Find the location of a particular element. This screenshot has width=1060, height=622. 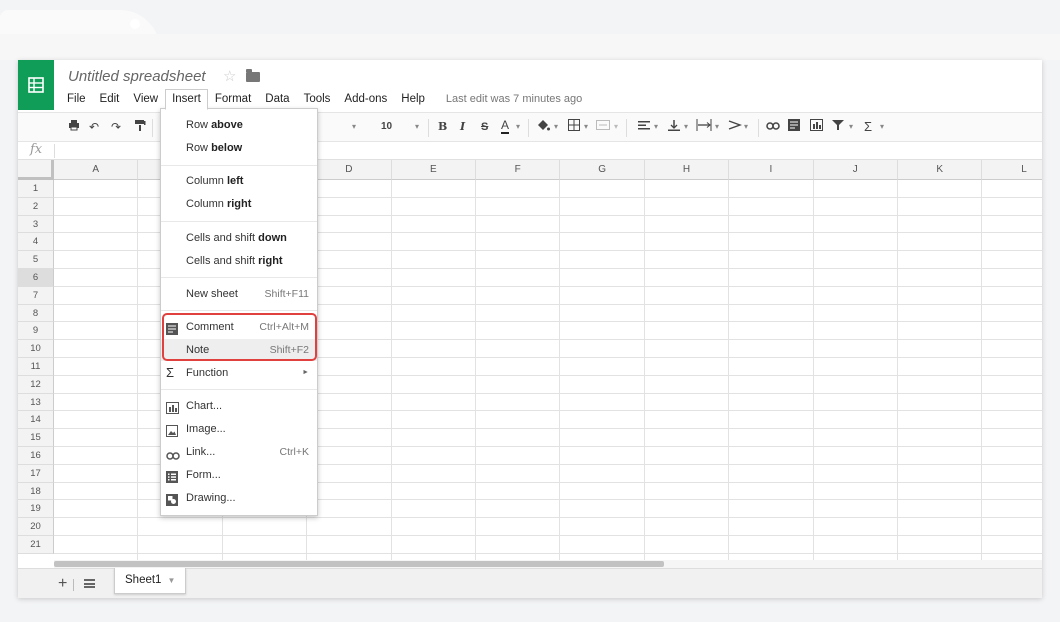

column-header-e: E is located at coordinates (433, 170).